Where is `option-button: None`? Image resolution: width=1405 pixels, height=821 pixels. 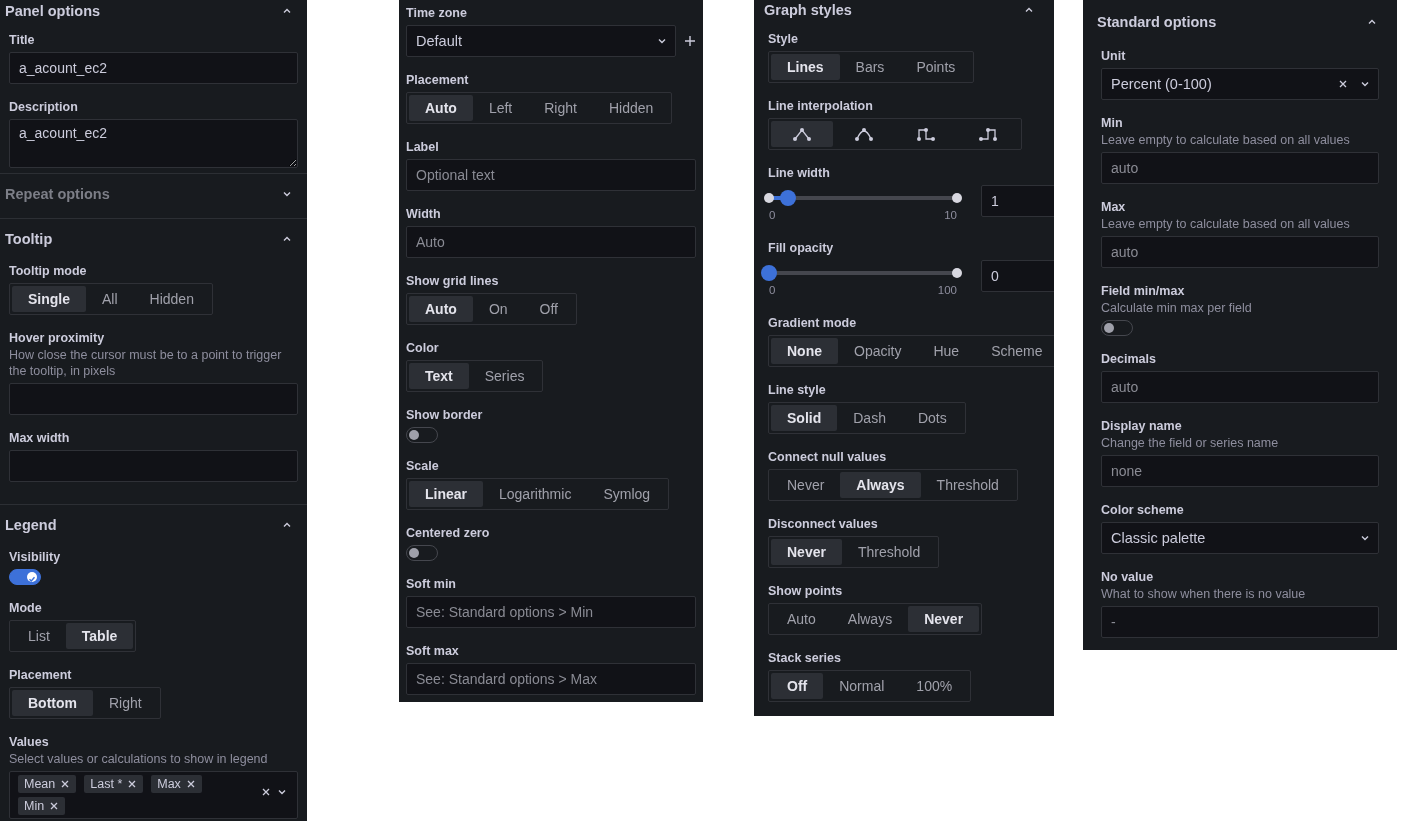 option-button: None is located at coordinates (804, 351).